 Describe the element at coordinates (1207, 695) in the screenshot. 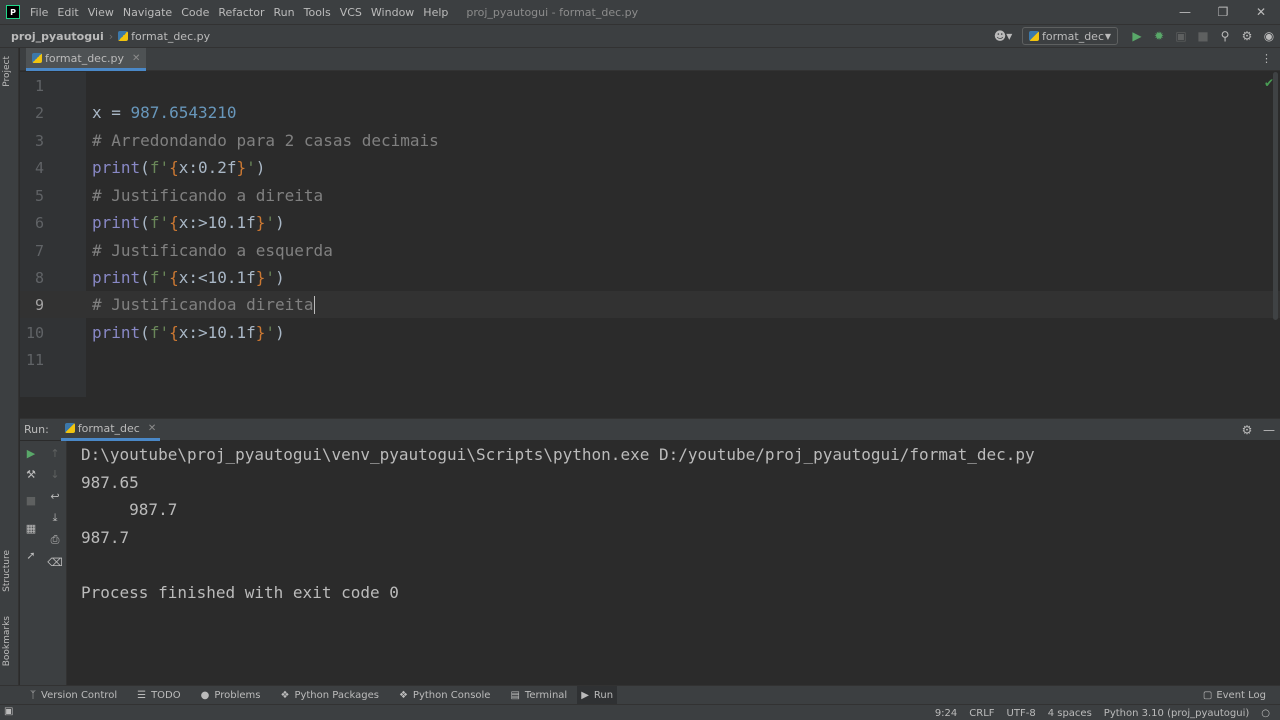

I see `speech-bubble-icon: ▢` at that location.